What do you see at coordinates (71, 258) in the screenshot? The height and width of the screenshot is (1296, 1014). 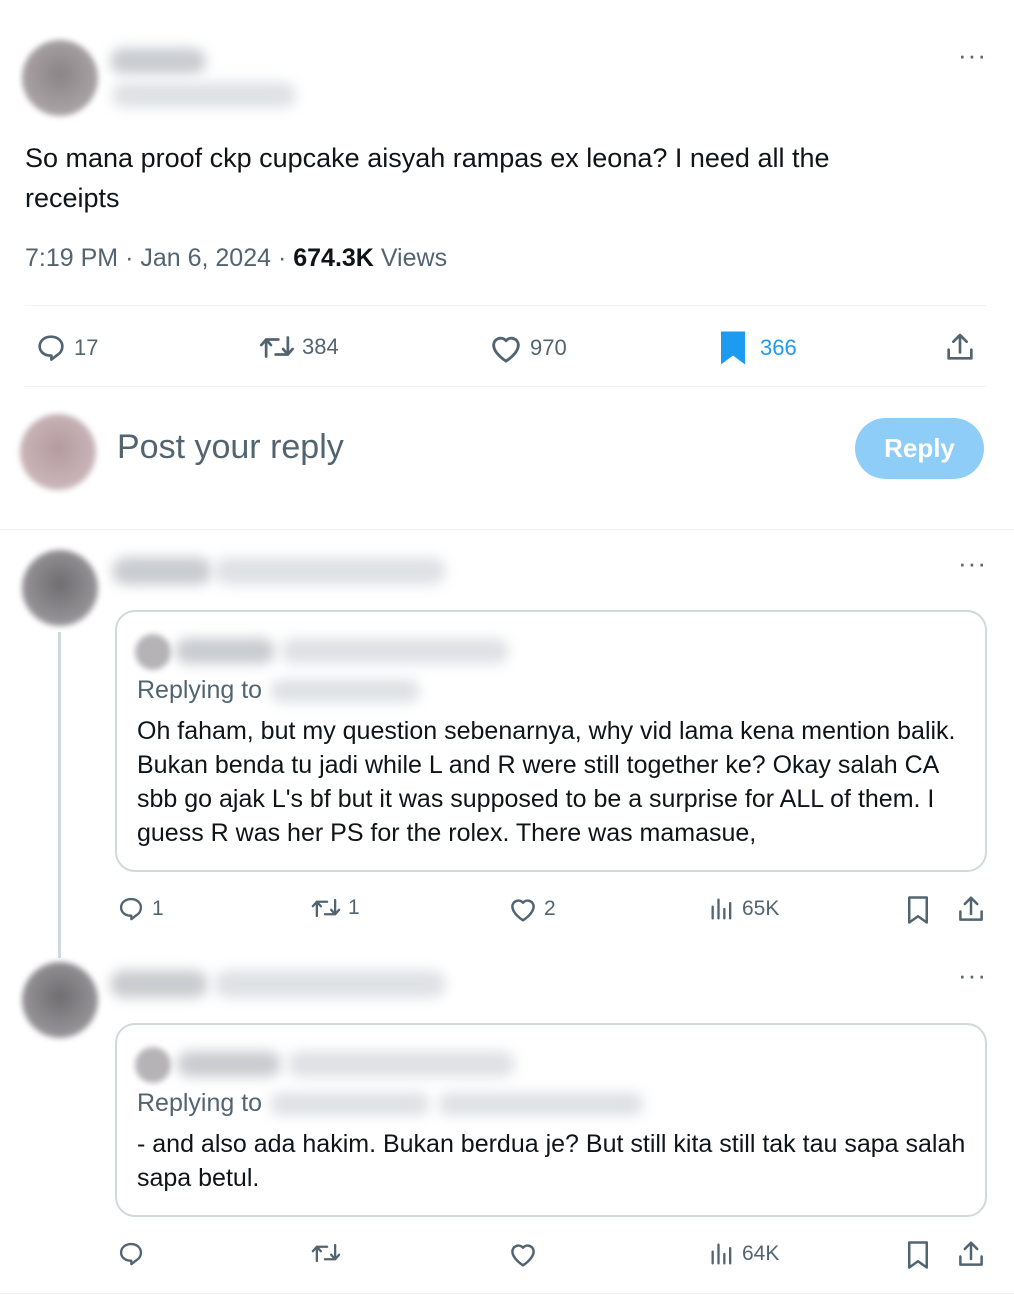 I see `post-time: 7:19 PM` at bounding box center [71, 258].